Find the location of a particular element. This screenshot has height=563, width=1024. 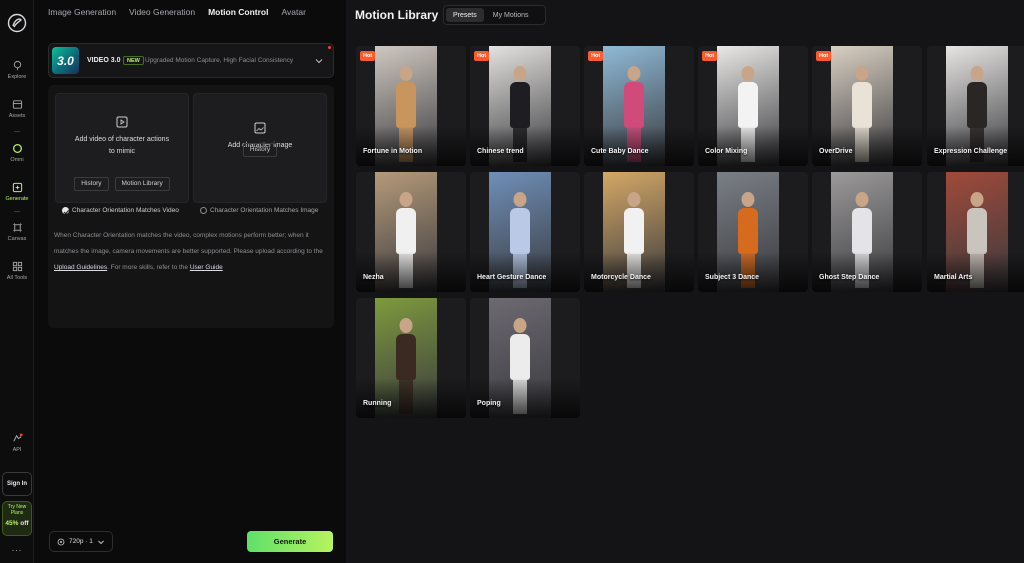

motion-card-label: OverDrive is located at coordinates (836, 151).